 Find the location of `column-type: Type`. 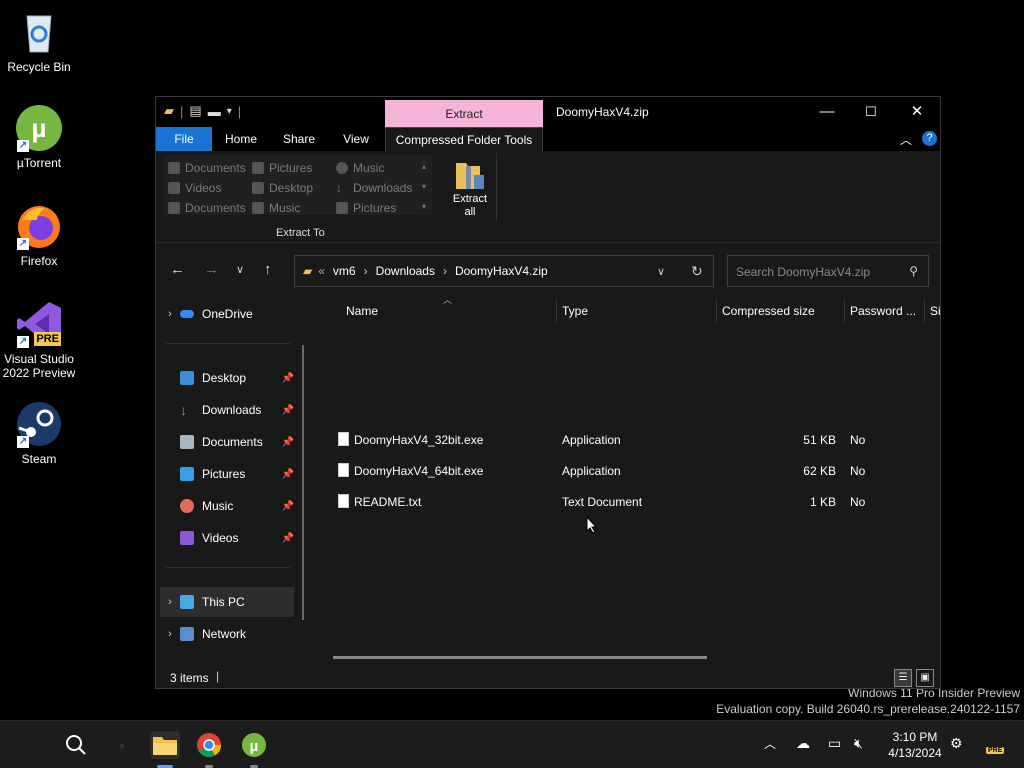

column-type: Type is located at coordinates (575, 311).